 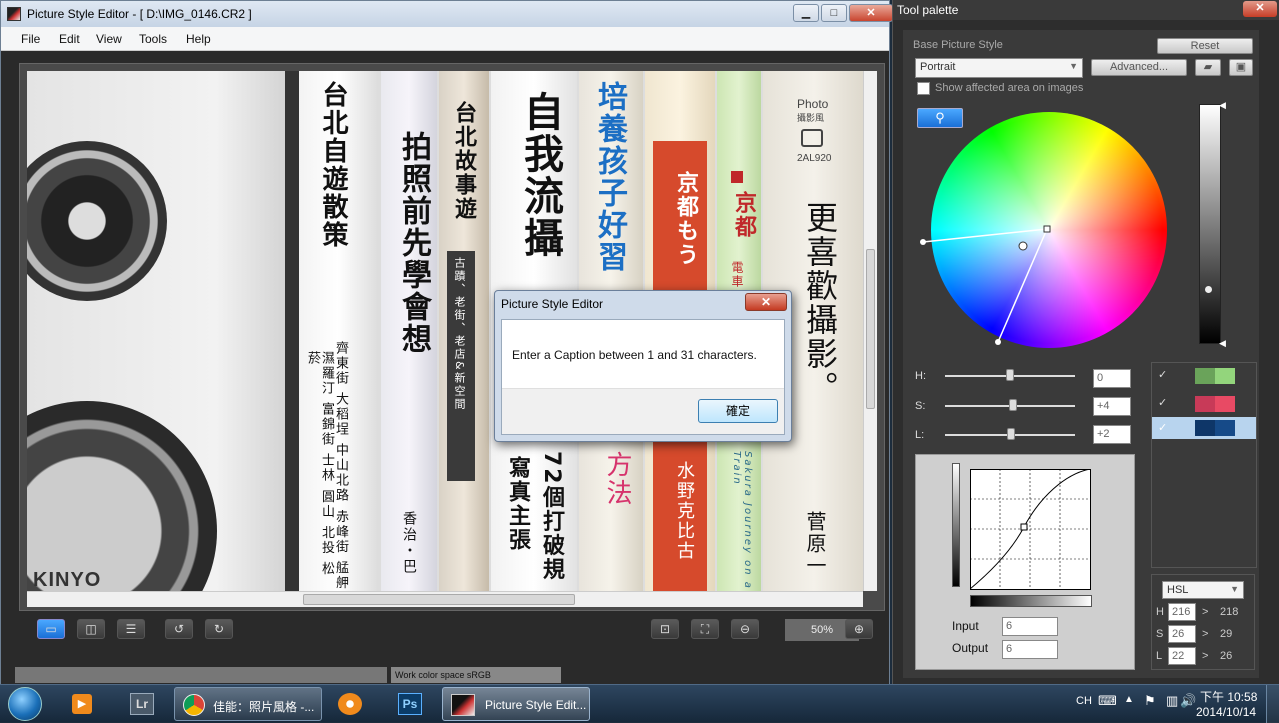 What do you see at coordinates (1112, 378) in the screenshot?
I see `h-value-field: 0` at bounding box center [1112, 378].